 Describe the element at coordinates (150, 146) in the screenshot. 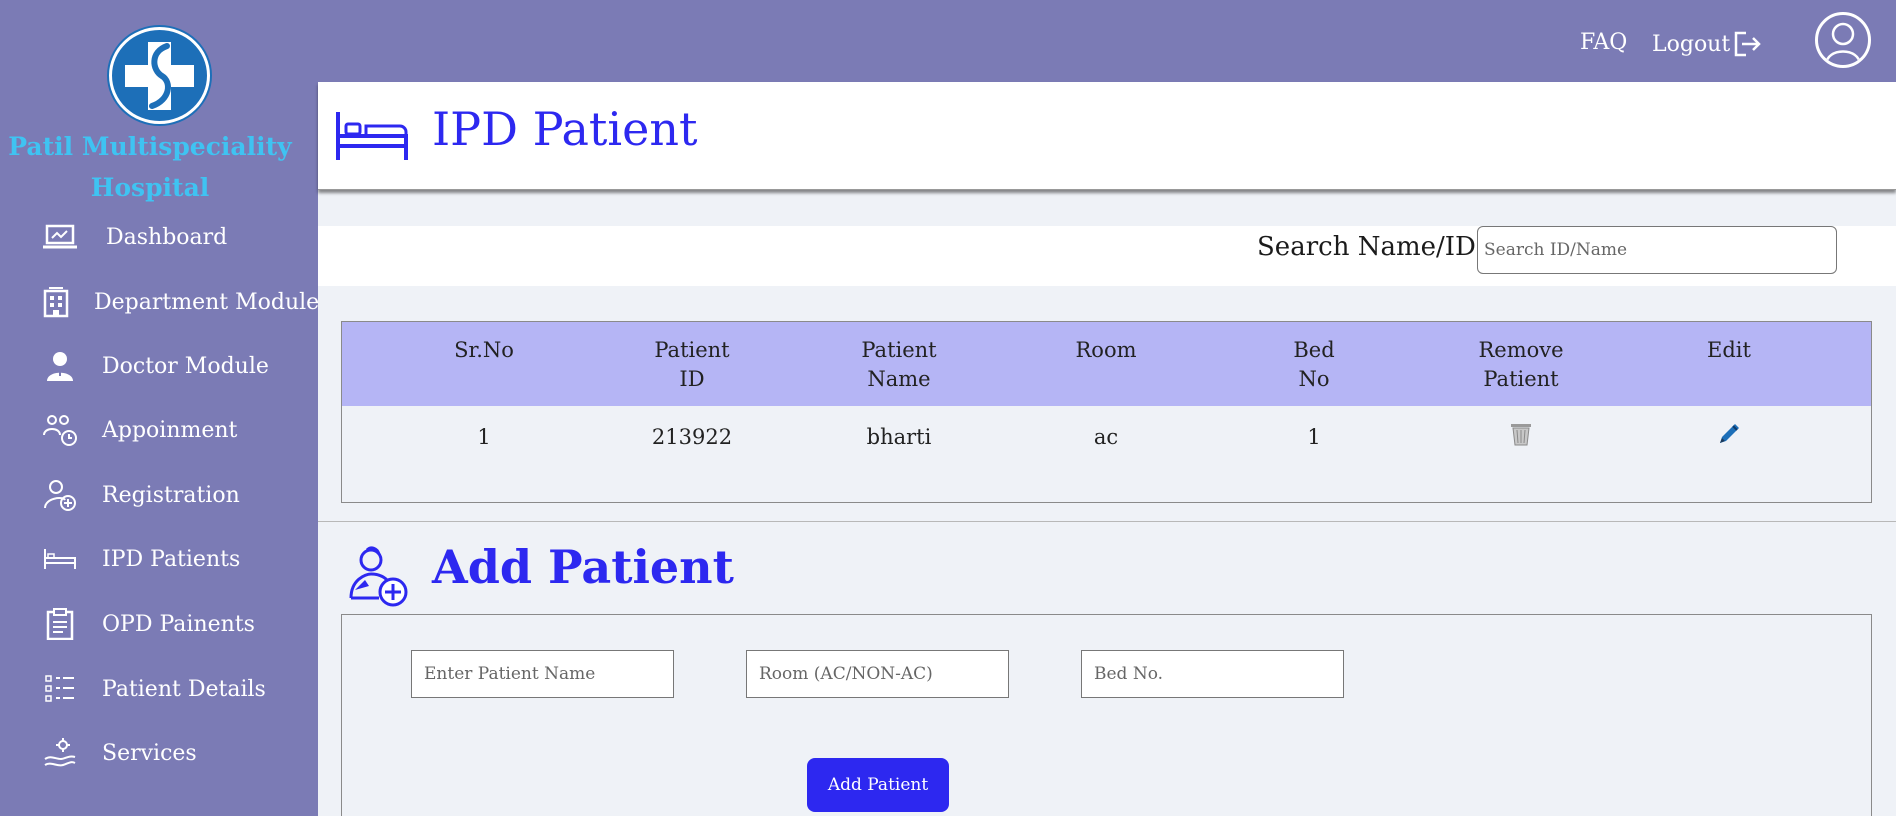

I see `hospital-name-line1: Patil Multispeciality` at that location.